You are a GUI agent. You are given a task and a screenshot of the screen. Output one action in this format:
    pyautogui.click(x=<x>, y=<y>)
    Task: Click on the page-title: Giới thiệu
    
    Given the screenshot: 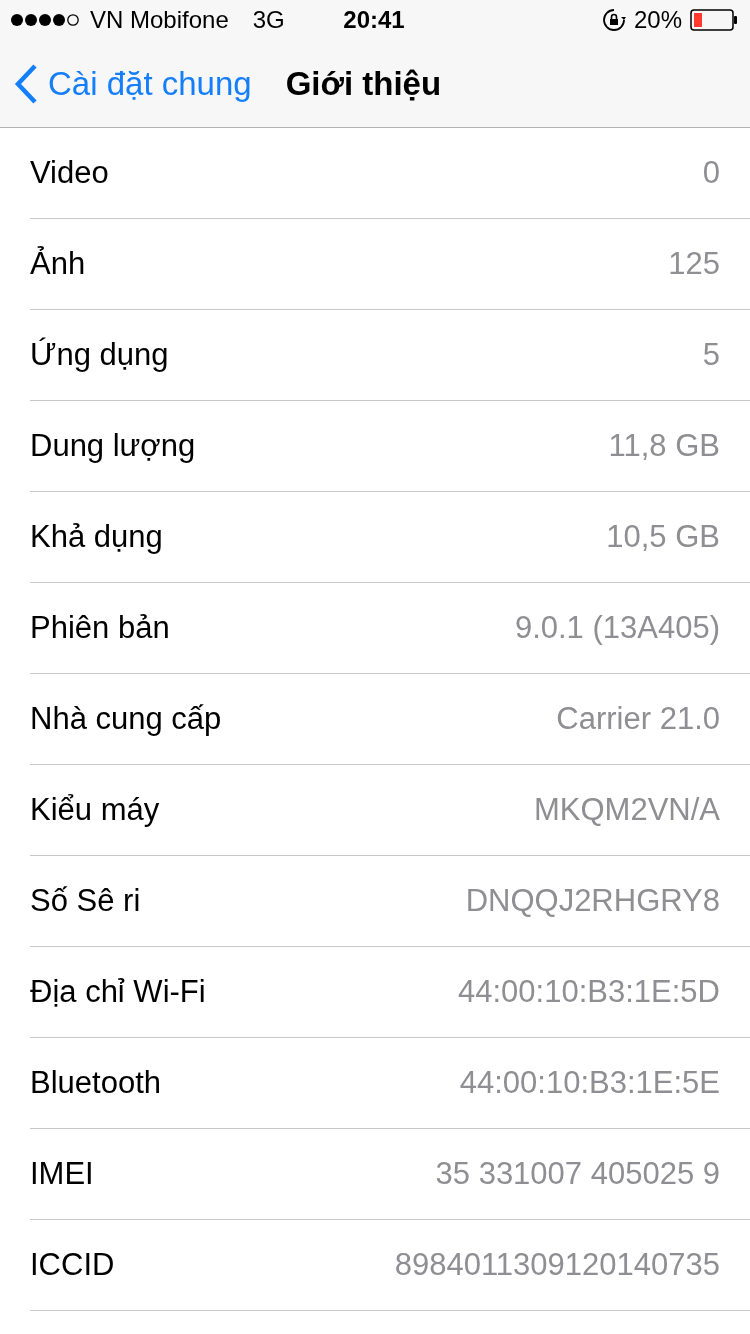 What is the action you would take?
    pyautogui.click(x=363, y=83)
    